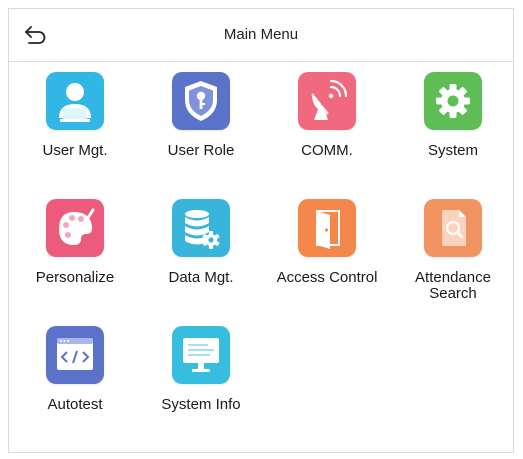  I want to click on menu-item-data-mgt: Data Mgt., so click(201, 242).